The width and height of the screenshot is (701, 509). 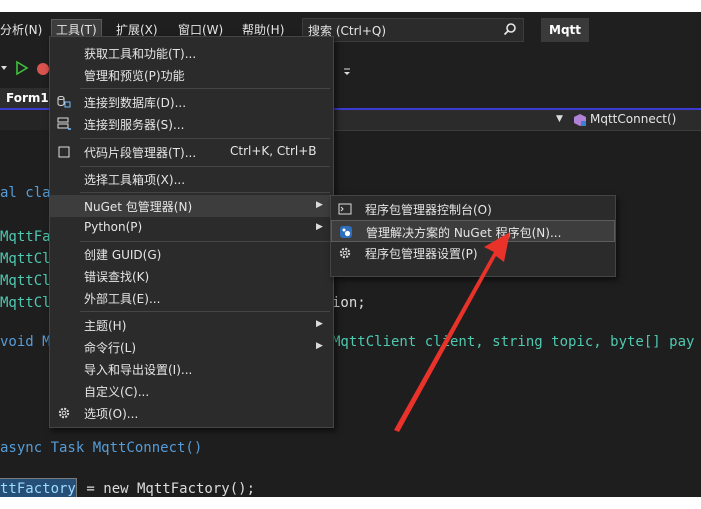 What do you see at coordinates (347, 71) in the screenshot?
I see `toolbar-overflow-icon` at bounding box center [347, 71].